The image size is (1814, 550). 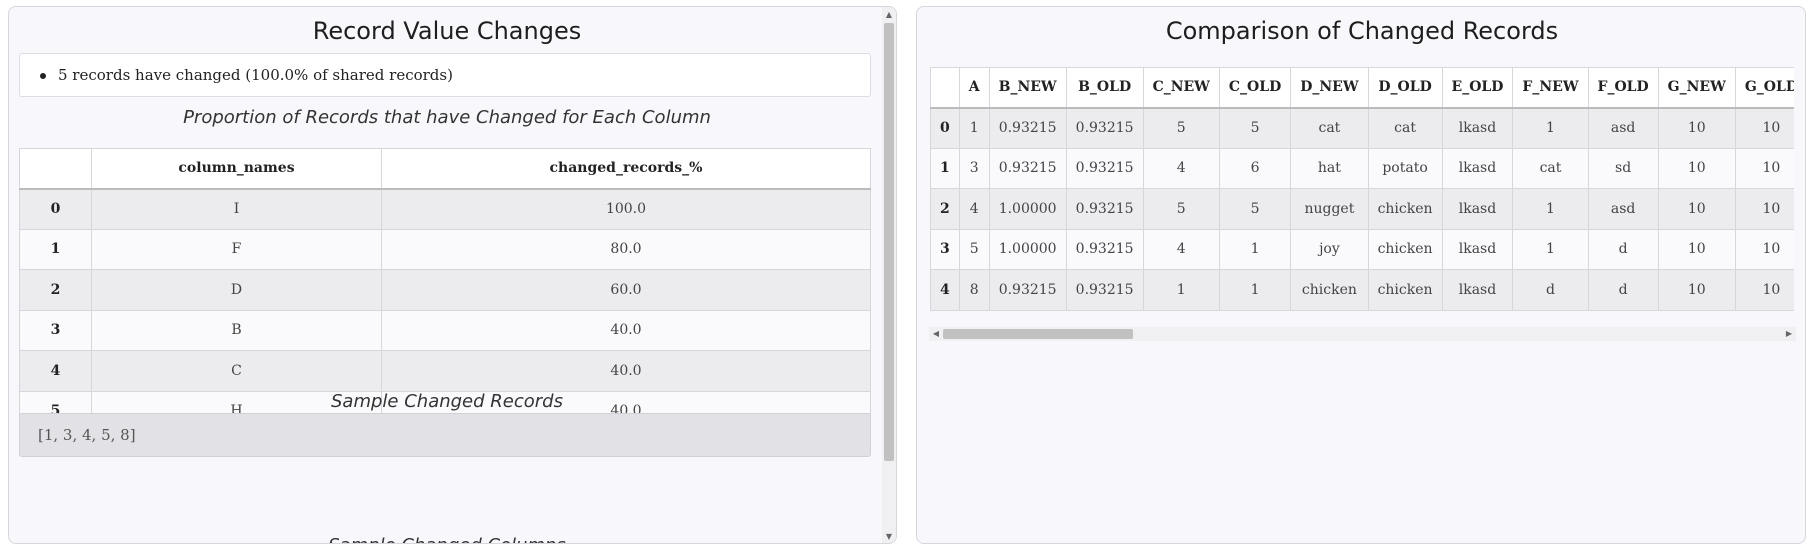 What do you see at coordinates (1362, 31) in the screenshot?
I see `panel-title: Comparison of Changed Records` at bounding box center [1362, 31].